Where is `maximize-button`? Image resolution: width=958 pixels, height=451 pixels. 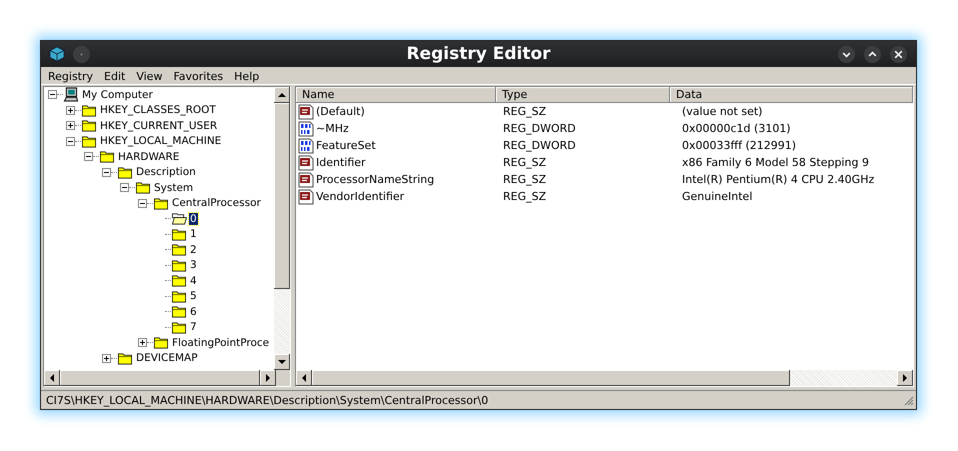
maximize-button is located at coordinates (872, 54).